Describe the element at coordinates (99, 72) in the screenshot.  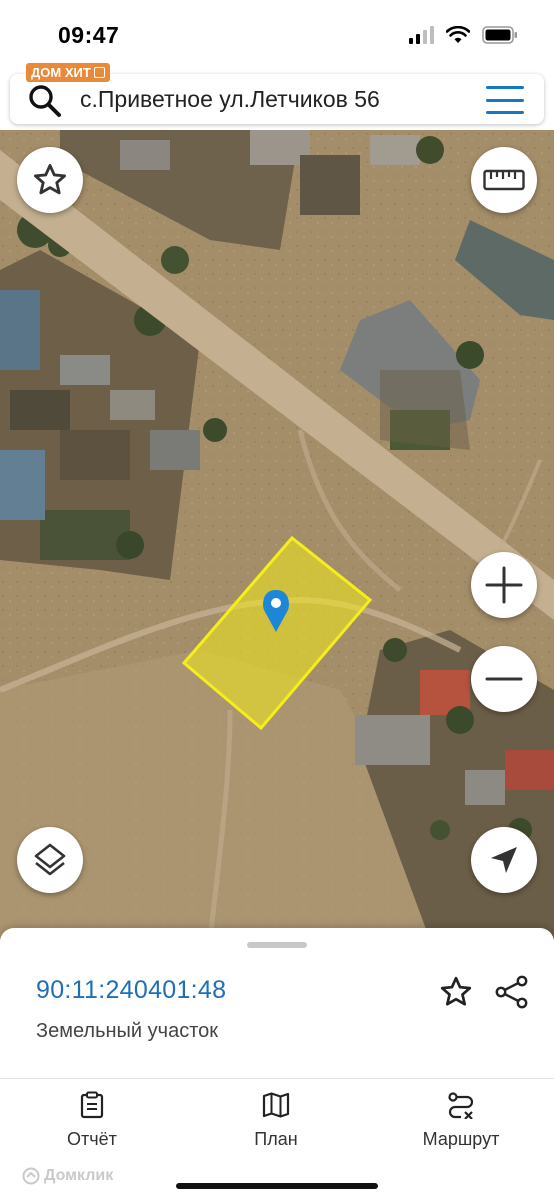
I see `badge-check-icon` at that location.